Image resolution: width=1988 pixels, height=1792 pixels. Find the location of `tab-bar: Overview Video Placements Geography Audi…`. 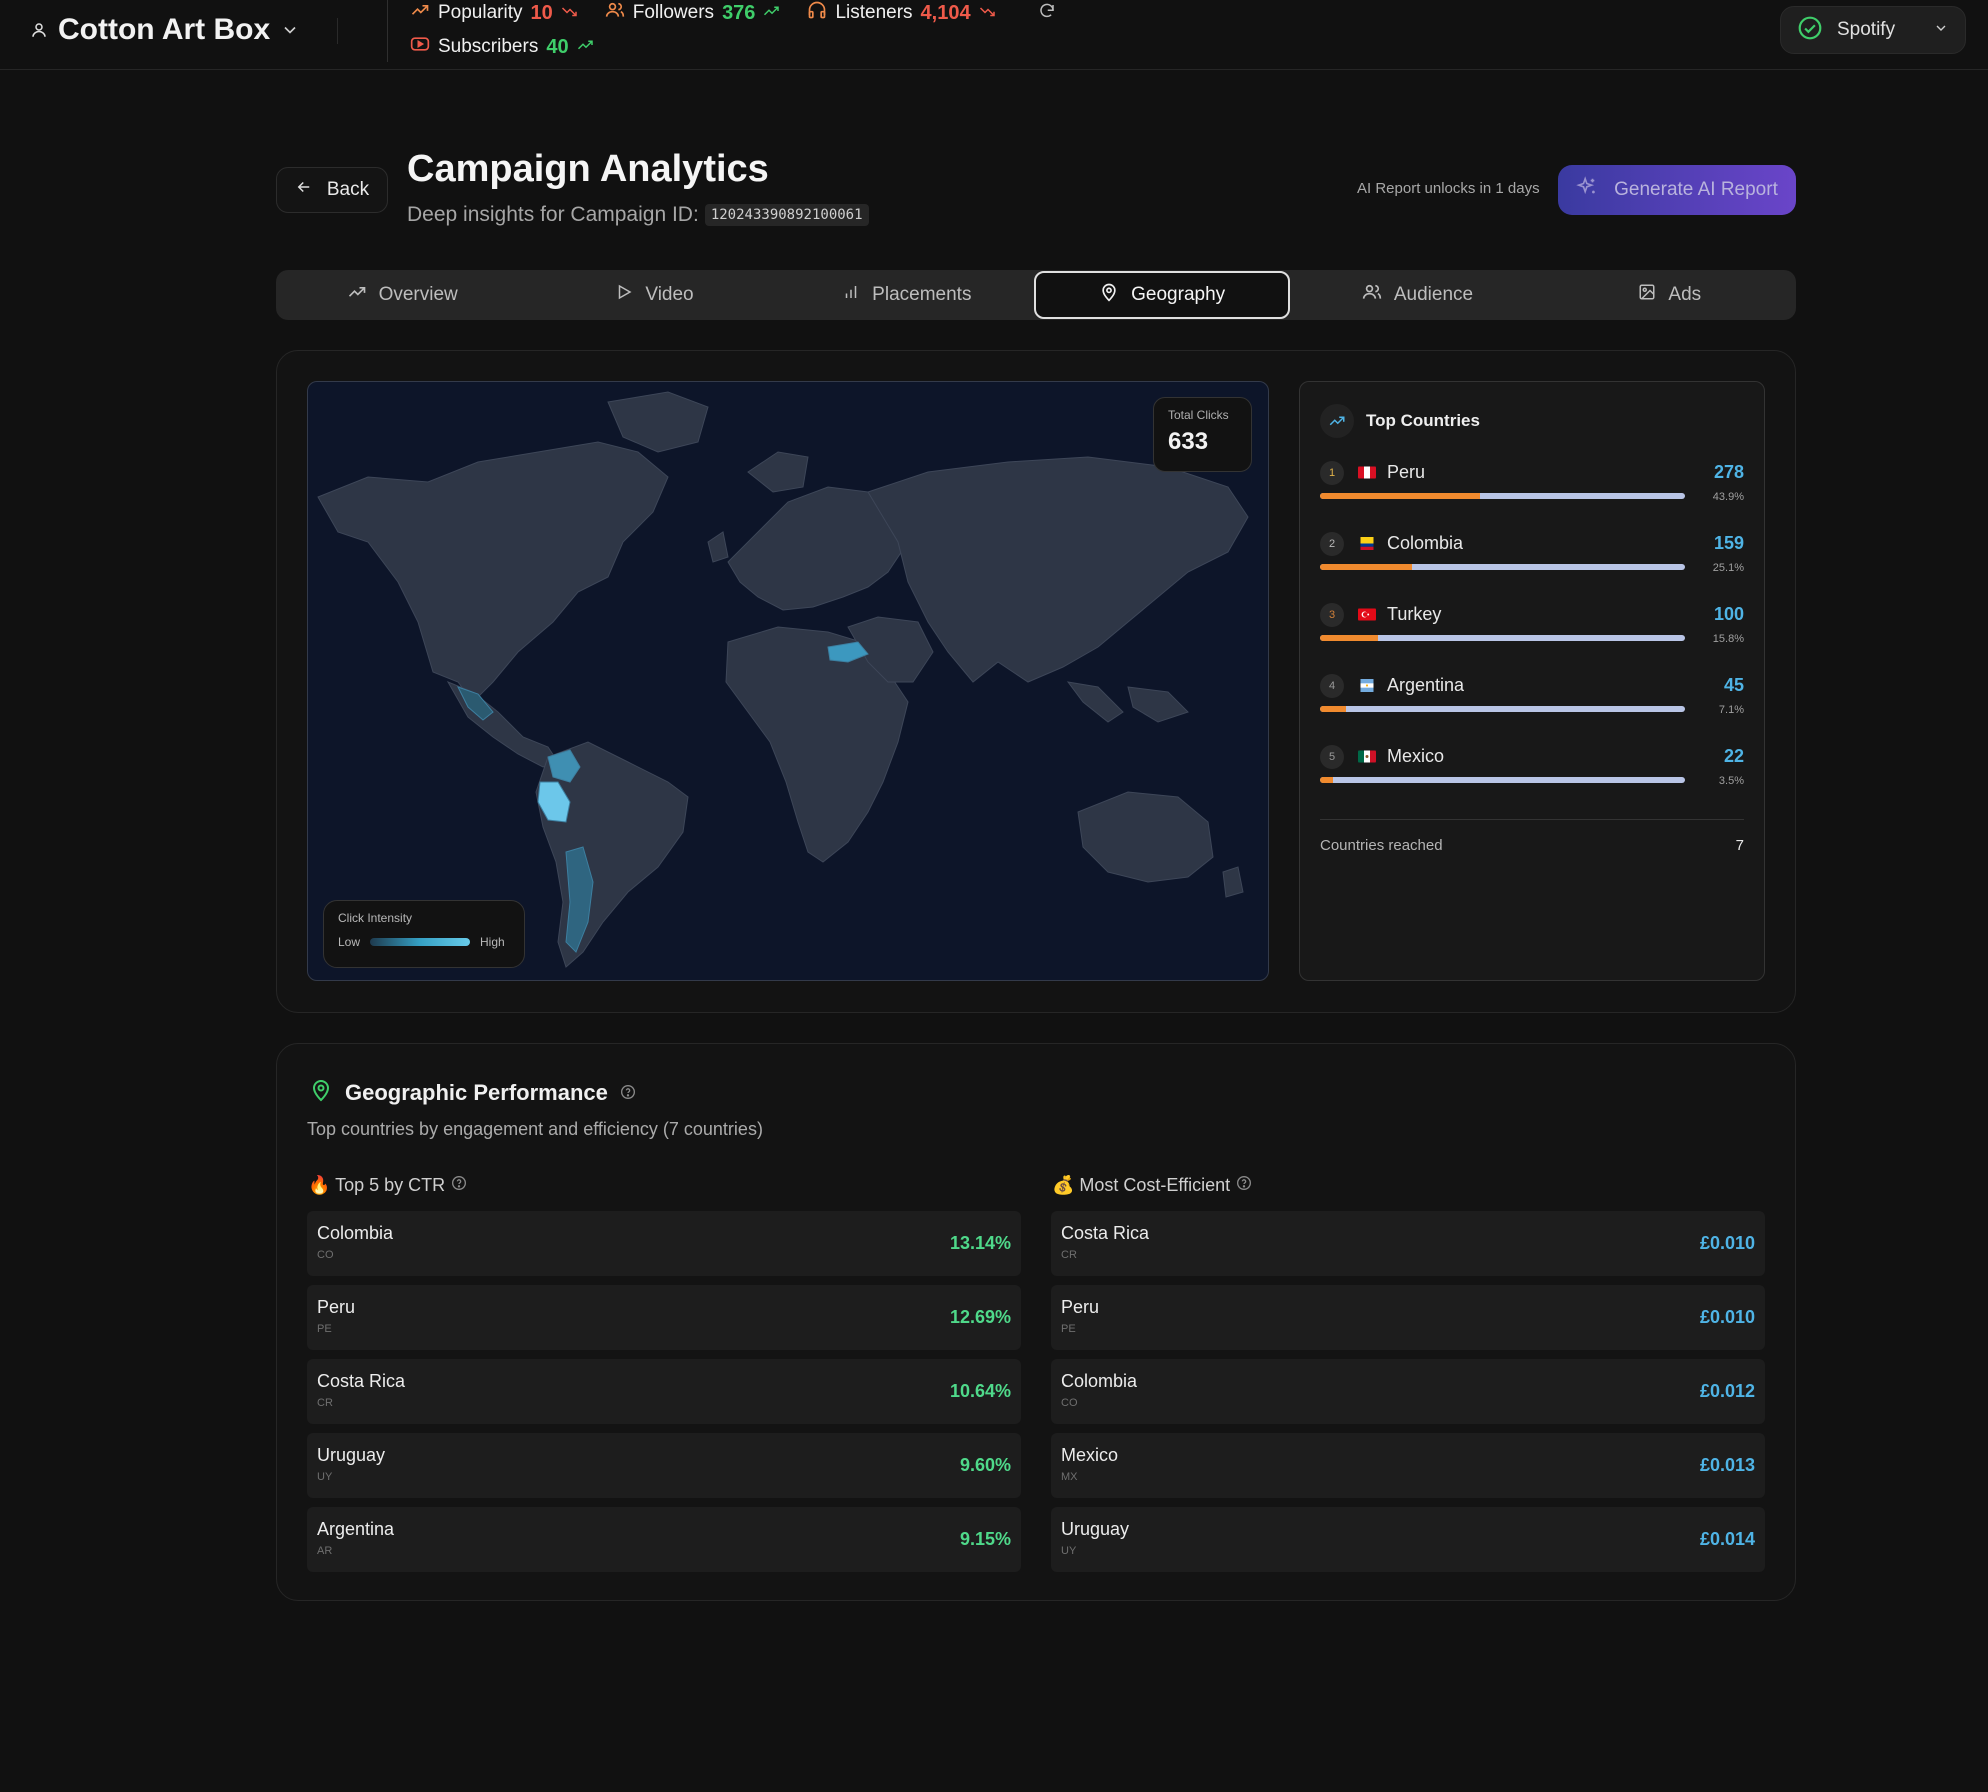

tab-bar: Overview Video Placements Geography Audi… is located at coordinates (1036, 295).